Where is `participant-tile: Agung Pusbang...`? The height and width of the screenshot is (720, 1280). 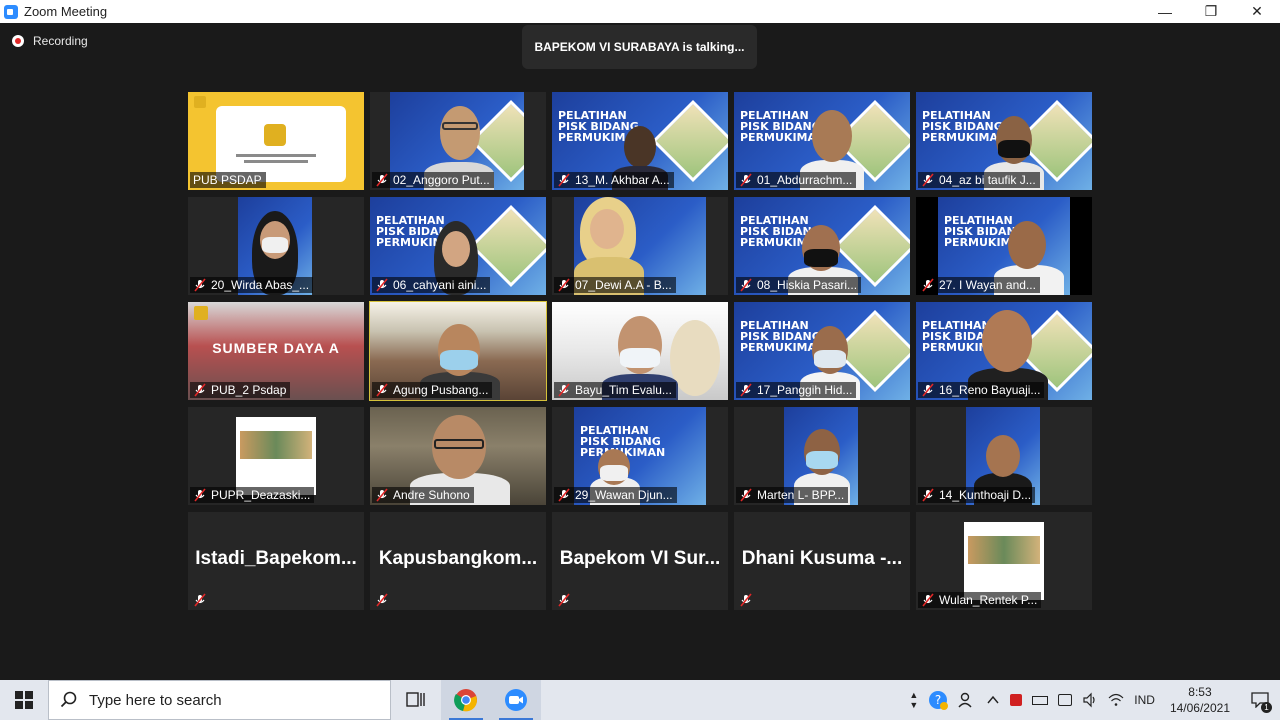 participant-tile: Agung Pusbang... is located at coordinates (458, 351).